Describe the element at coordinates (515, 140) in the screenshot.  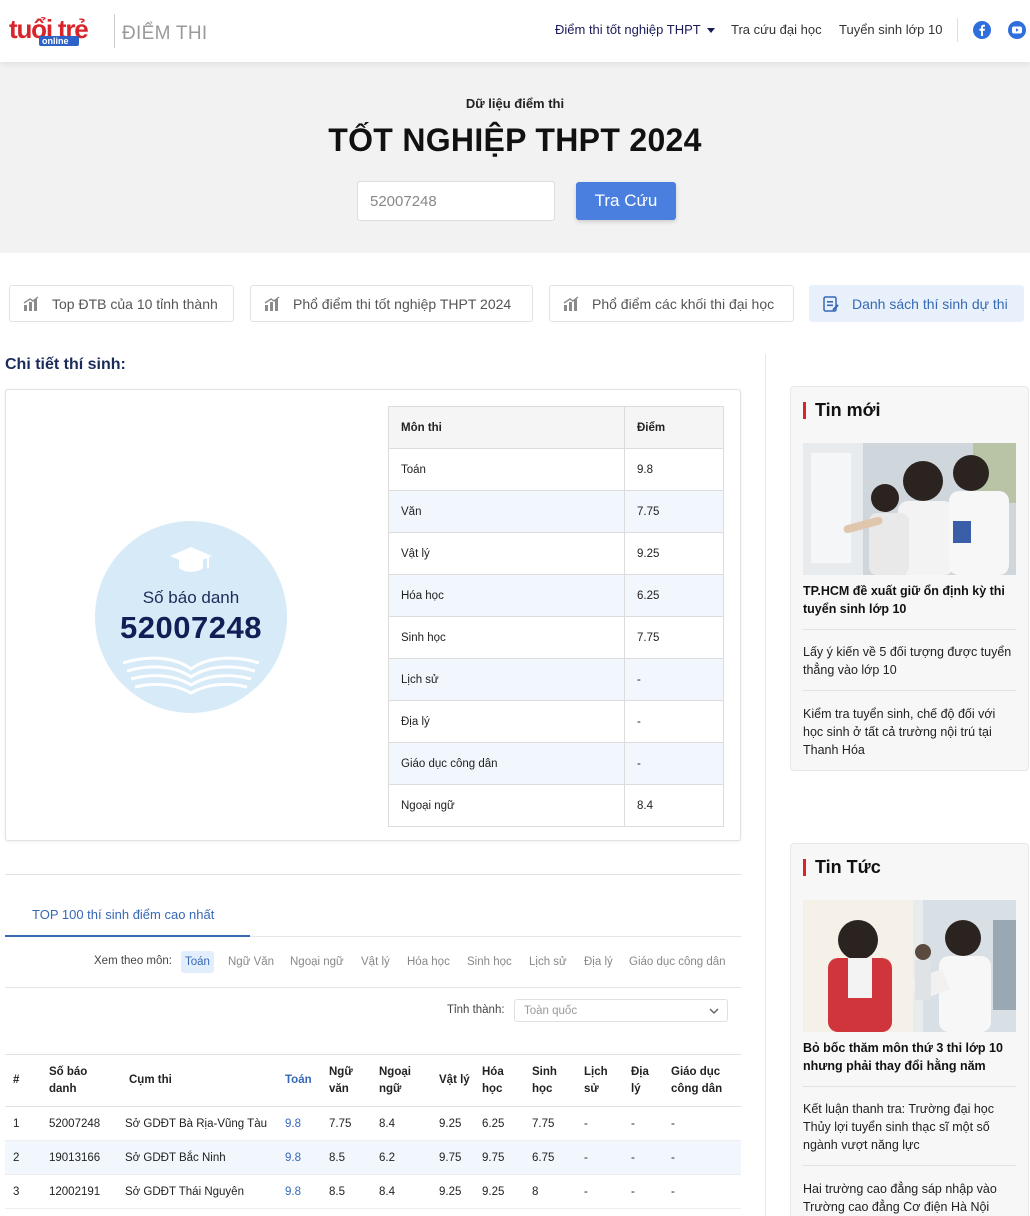
I see `hero-title: TỐT NGHIỆP THPT 2024` at that location.